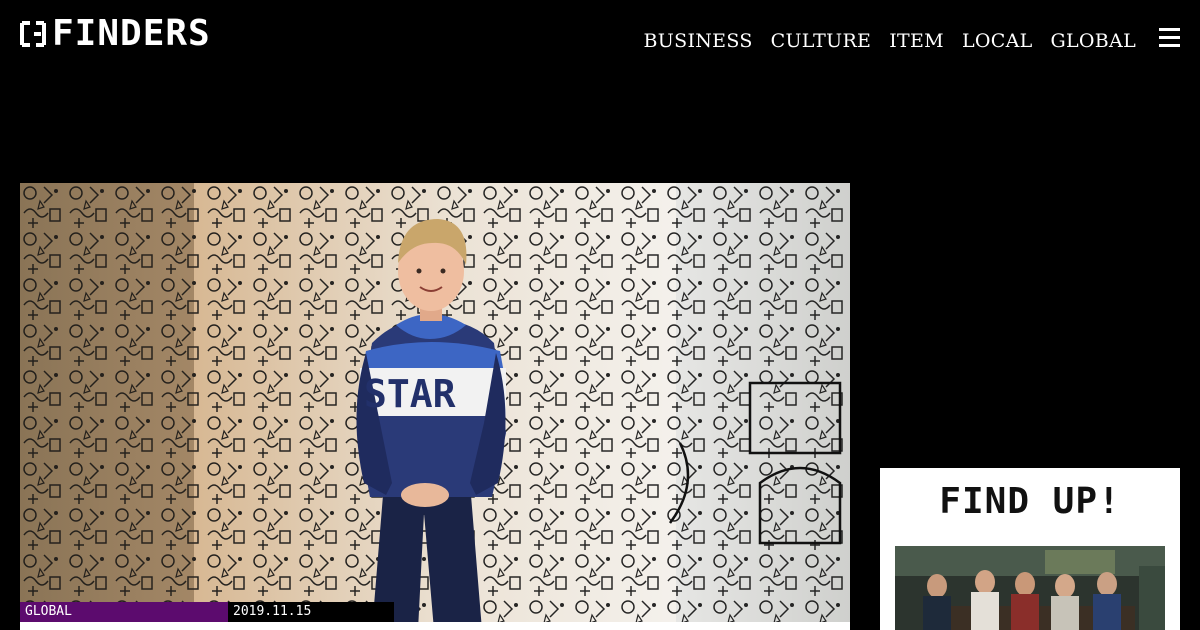 This screenshot has width=1200, height=630. Describe the element at coordinates (33, 34) in the screenshot. I see `logo-bracket-icon` at that location.